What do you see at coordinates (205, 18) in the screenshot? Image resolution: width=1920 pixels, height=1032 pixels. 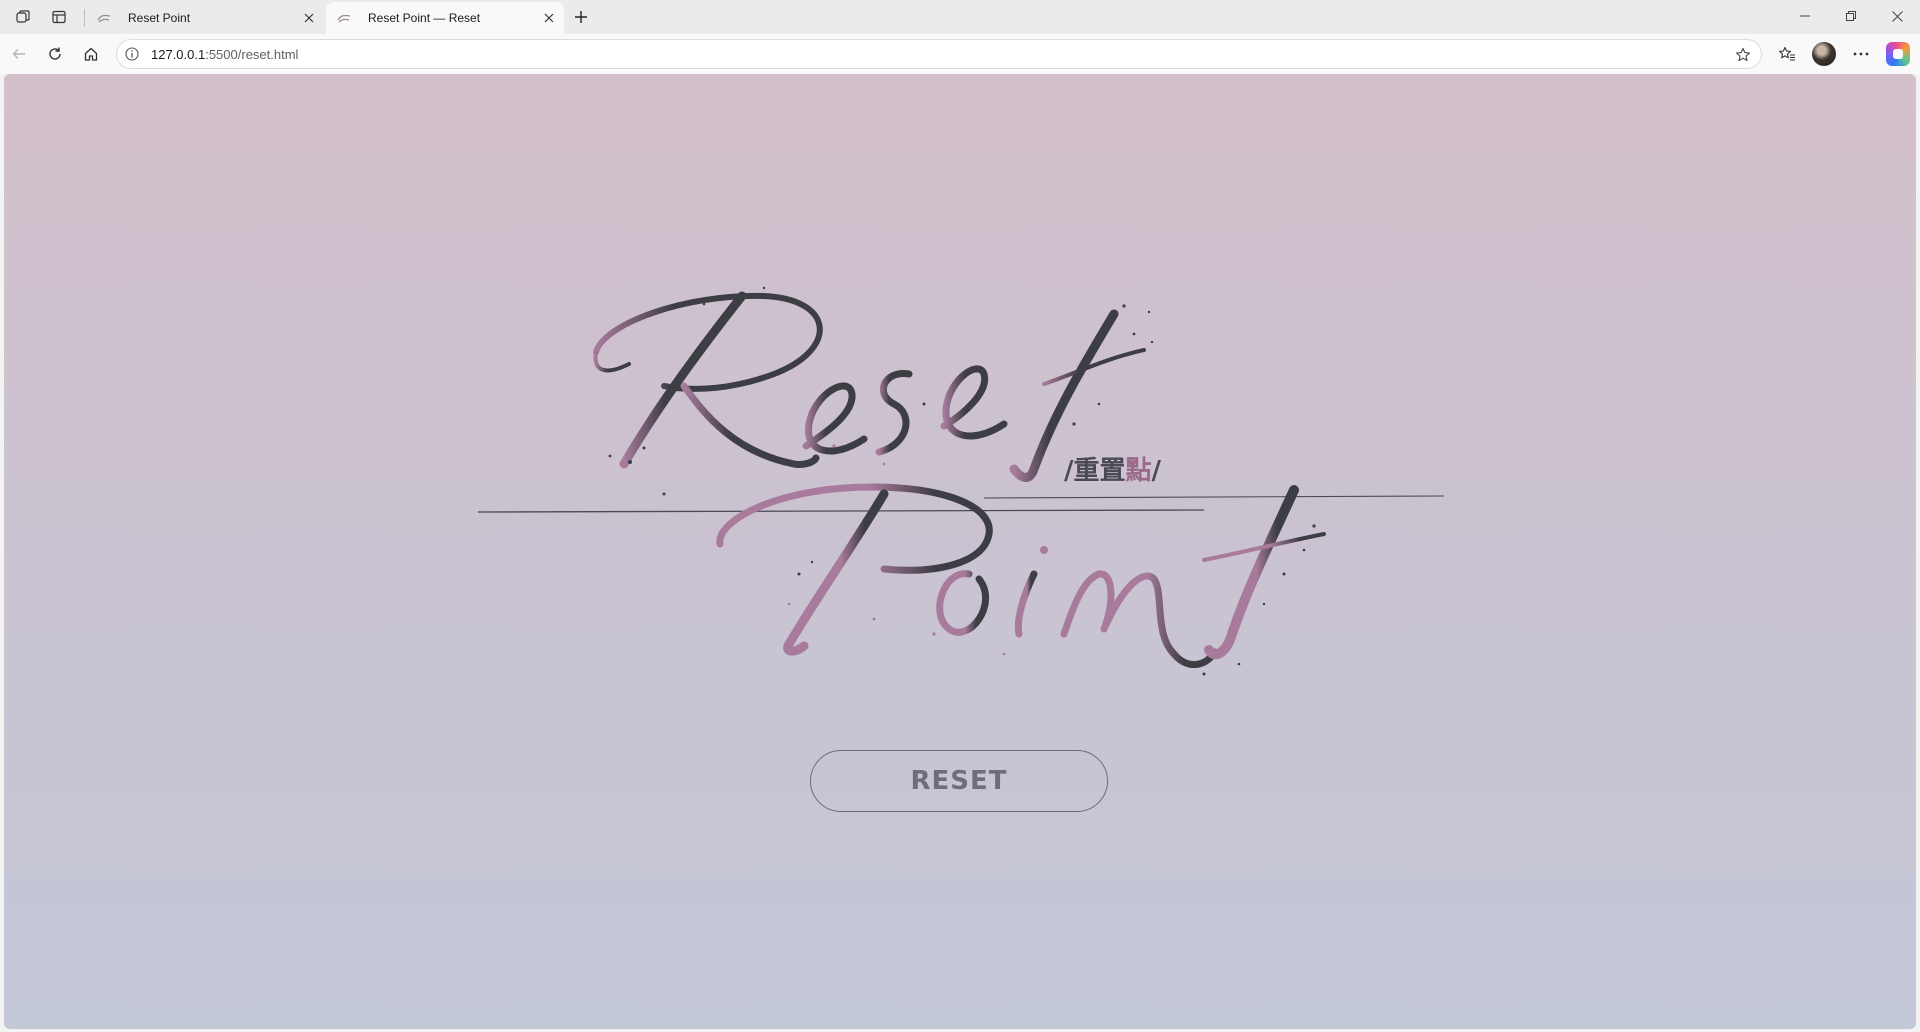 I see `tab-reset-point: Reset Point` at bounding box center [205, 18].